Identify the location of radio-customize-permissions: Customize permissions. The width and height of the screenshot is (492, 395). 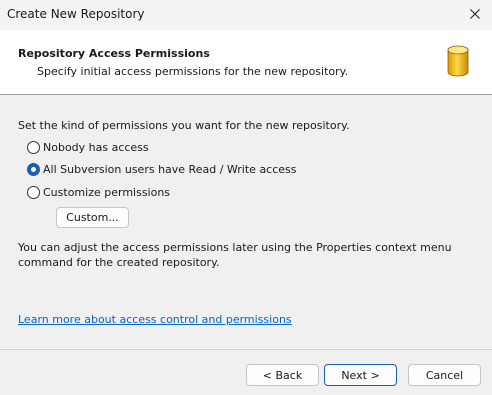
(98, 192).